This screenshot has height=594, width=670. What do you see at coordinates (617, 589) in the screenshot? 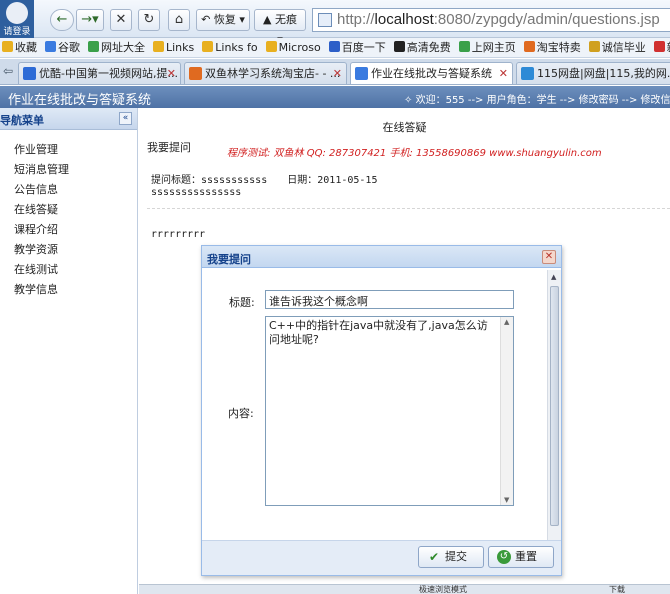
I see `download-label: 下载` at bounding box center [617, 589].